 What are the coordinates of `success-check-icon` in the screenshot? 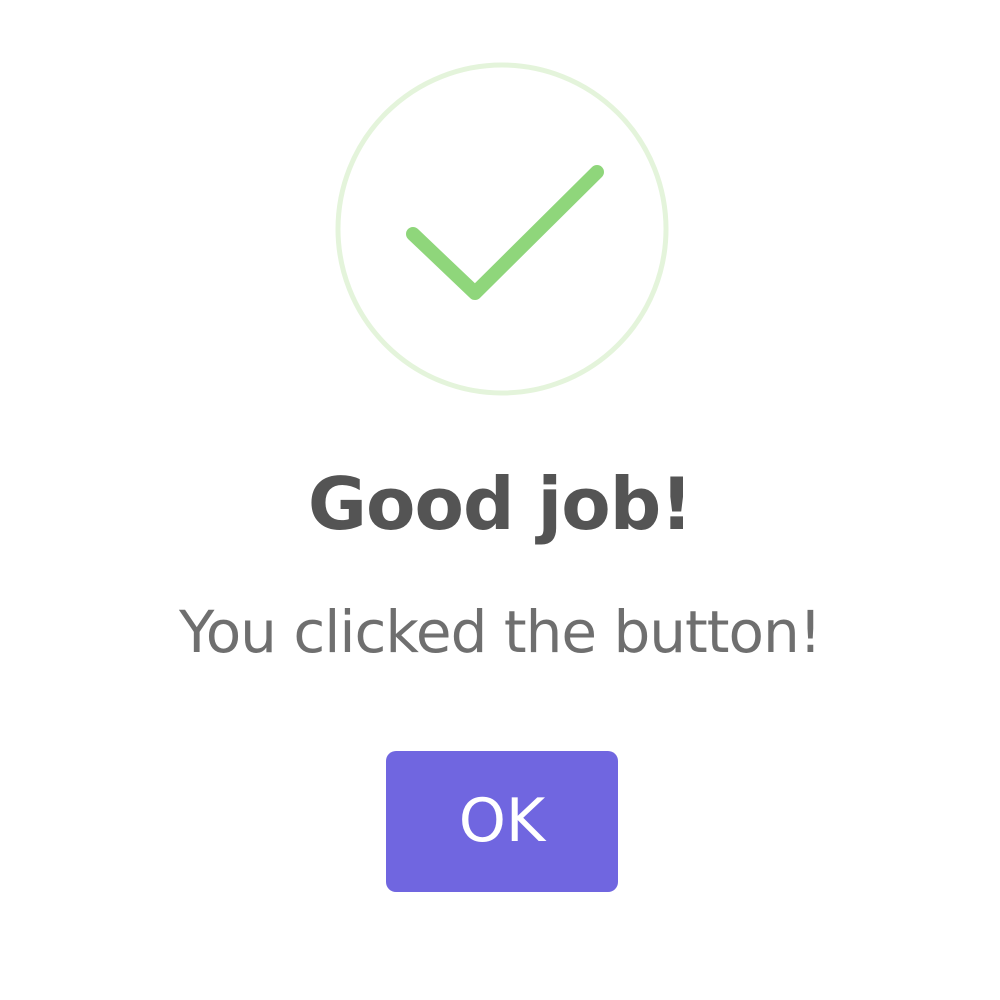 It's located at (502, 229).